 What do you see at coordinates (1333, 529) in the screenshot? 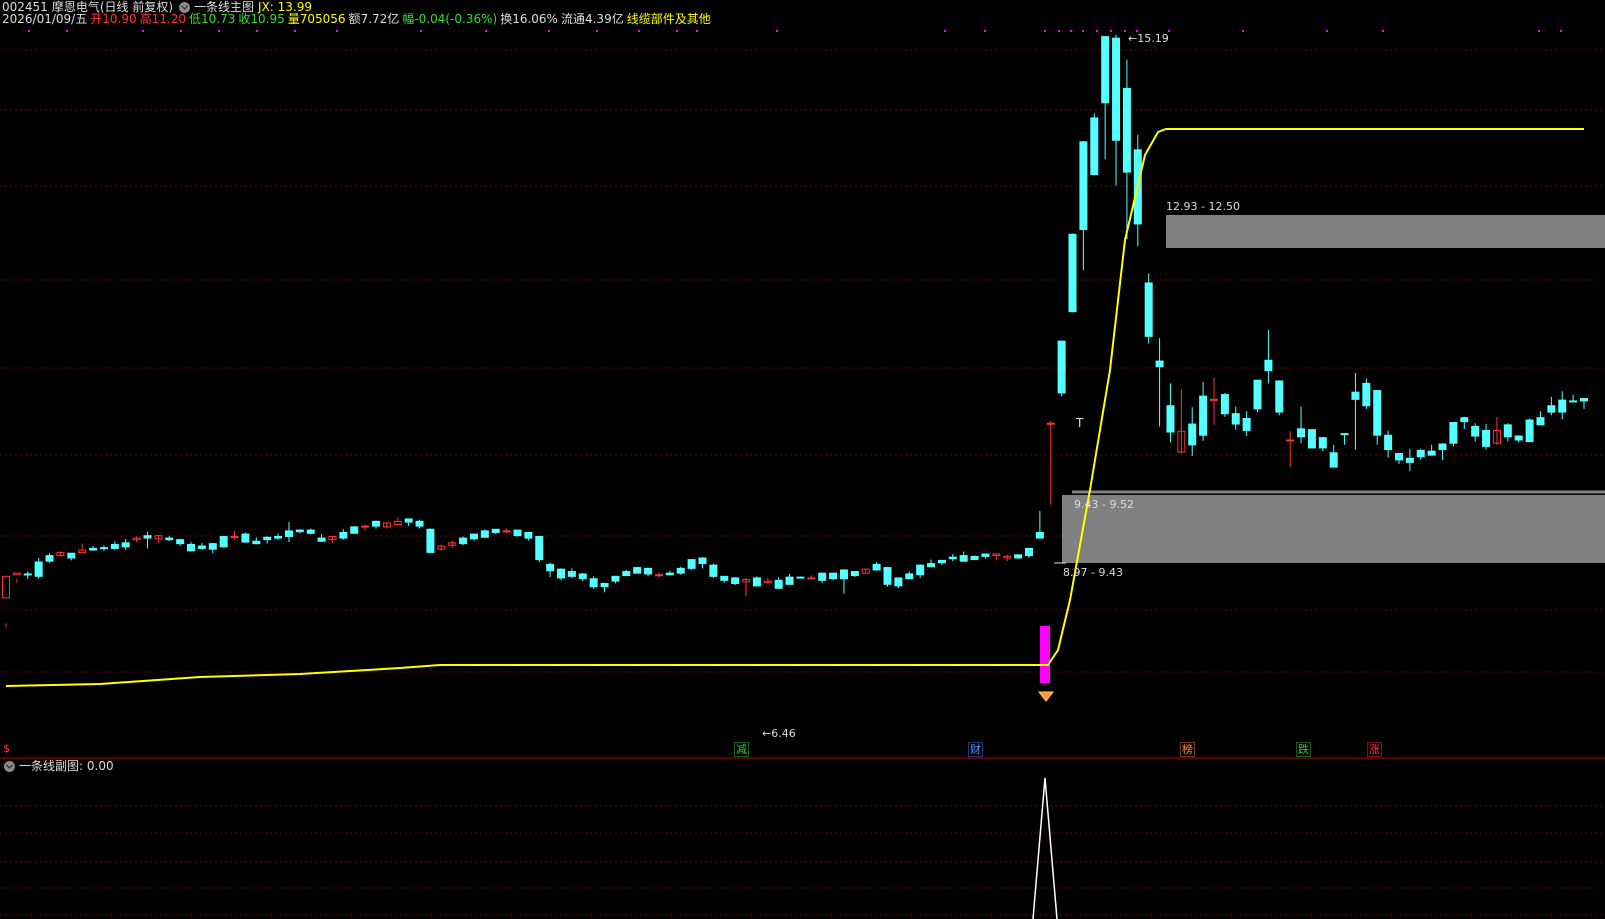
I see `zone-lower-box` at bounding box center [1333, 529].